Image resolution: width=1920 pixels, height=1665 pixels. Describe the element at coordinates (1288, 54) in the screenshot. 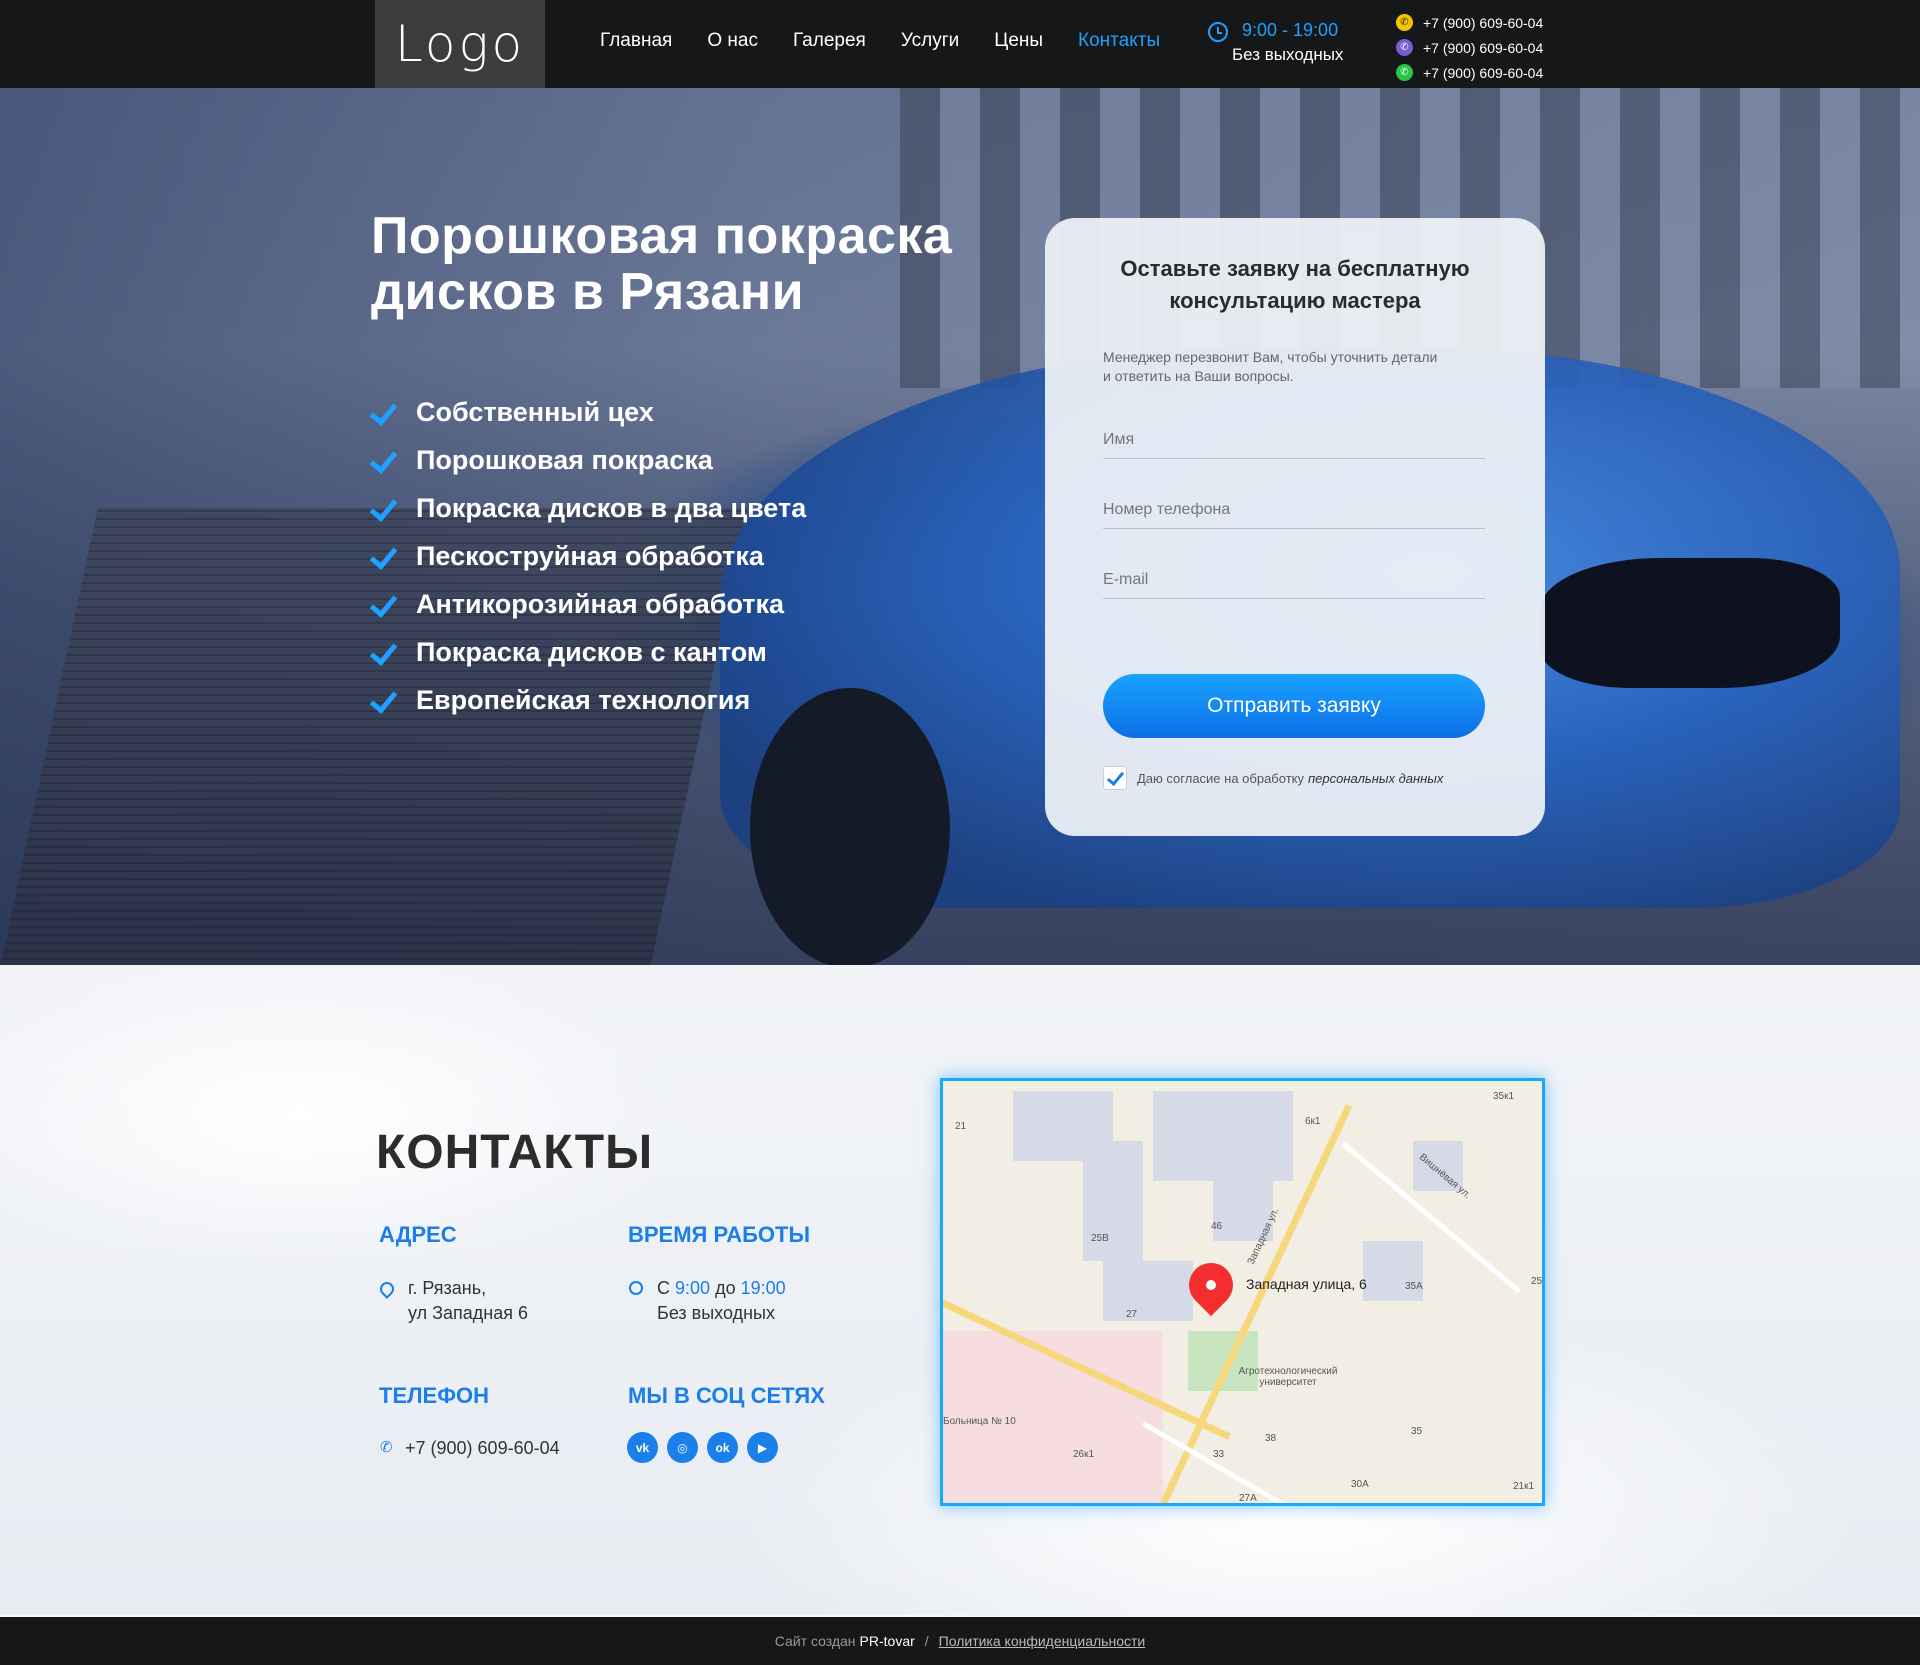

I see `hours-days: Без выходных` at that location.